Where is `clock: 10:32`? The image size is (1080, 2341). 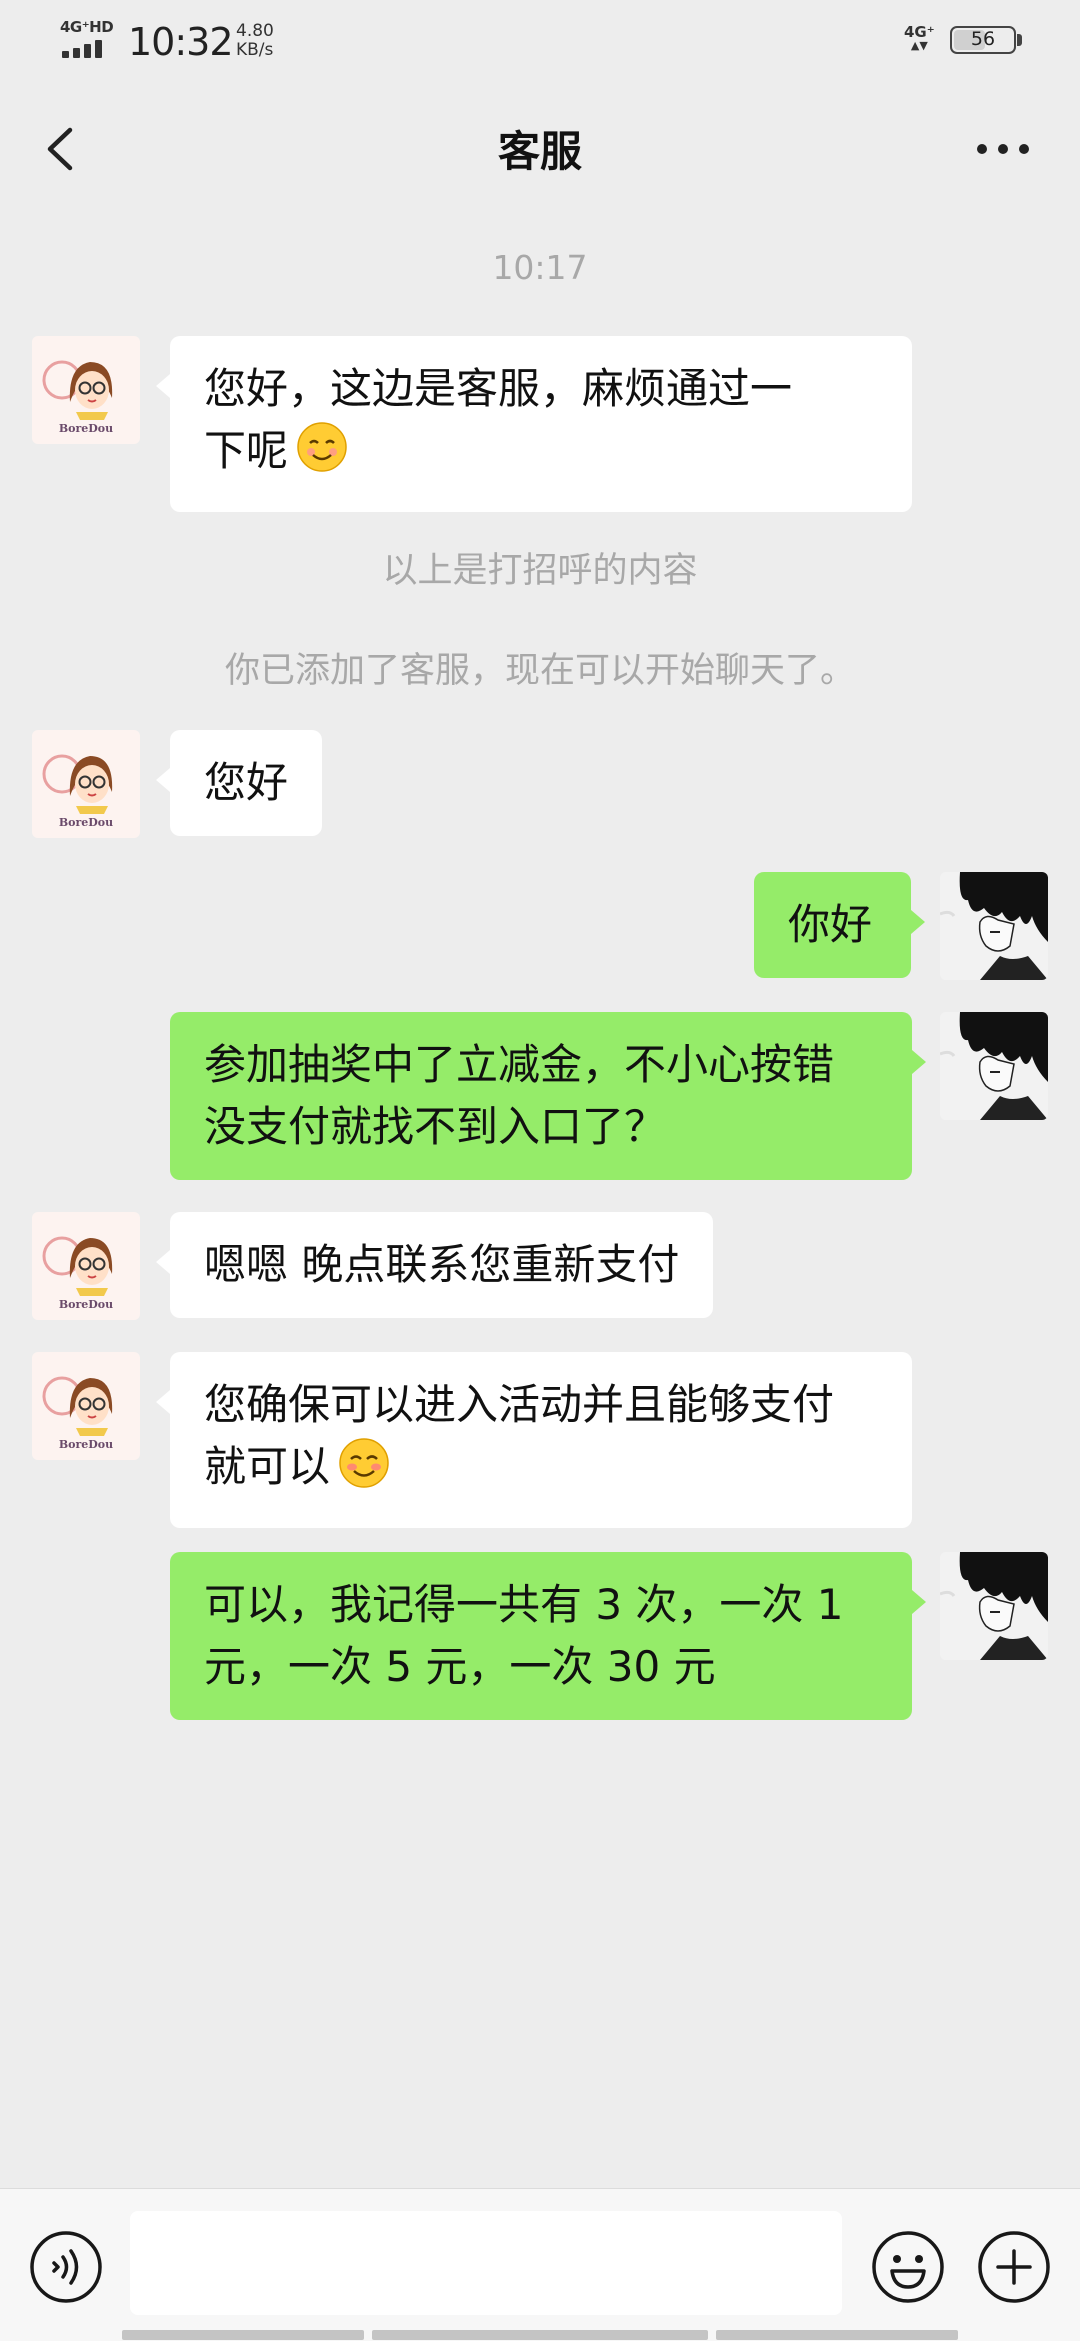 clock: 10:32 is located at coordinates (181, 42).